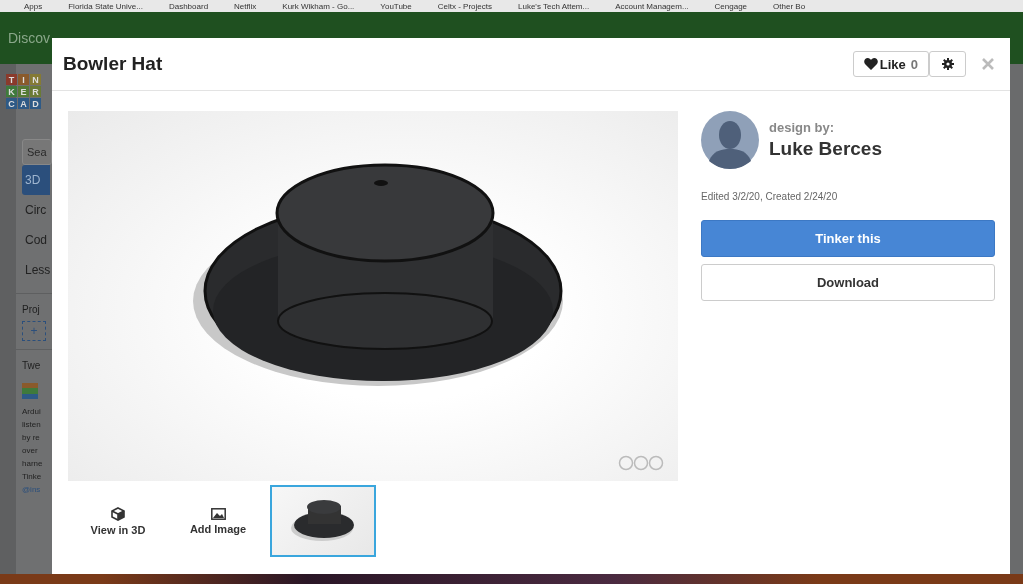 The image size is (1023, 584). What do you see at coordinates (730, 140) in the screenshot?
I see `avatar-silhouette` at bounding box center [730, 140].